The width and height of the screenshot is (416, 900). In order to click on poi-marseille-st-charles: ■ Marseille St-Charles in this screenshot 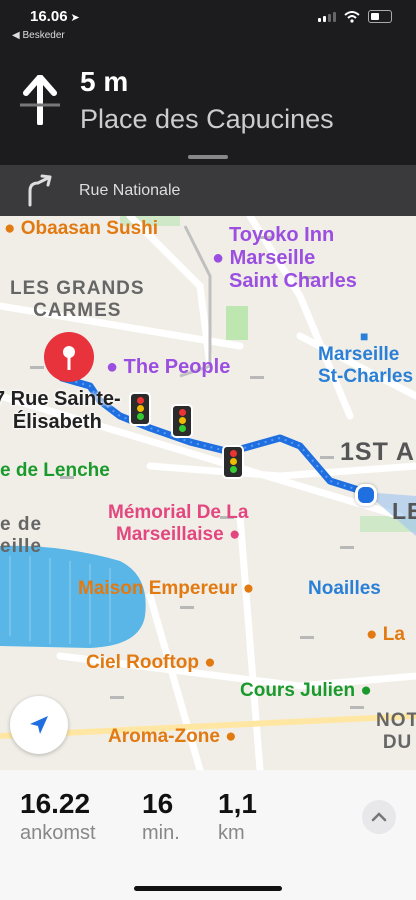, I will do `click(365, 358)`.